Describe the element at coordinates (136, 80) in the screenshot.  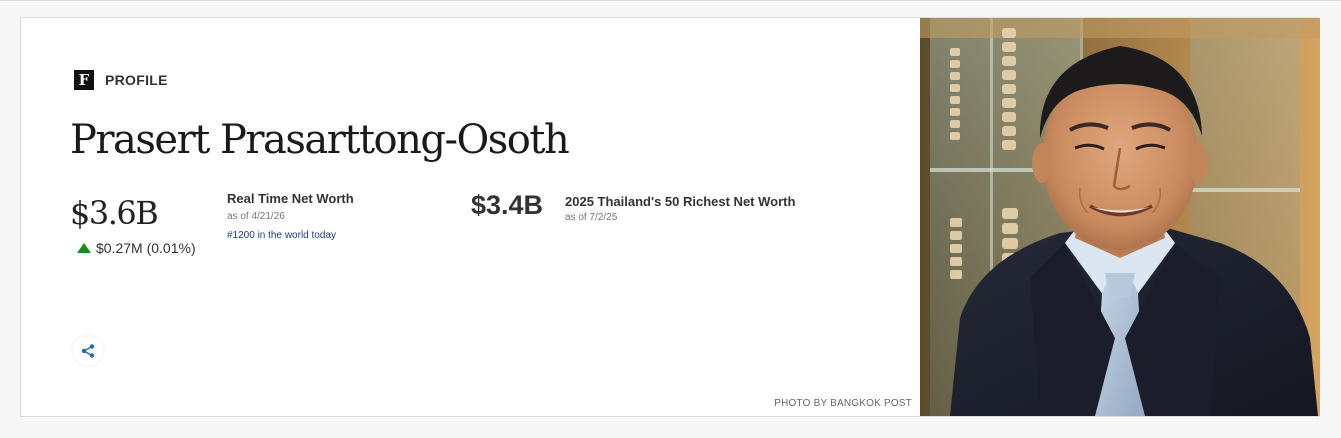
I see `section-label: PROFILE` at that location.